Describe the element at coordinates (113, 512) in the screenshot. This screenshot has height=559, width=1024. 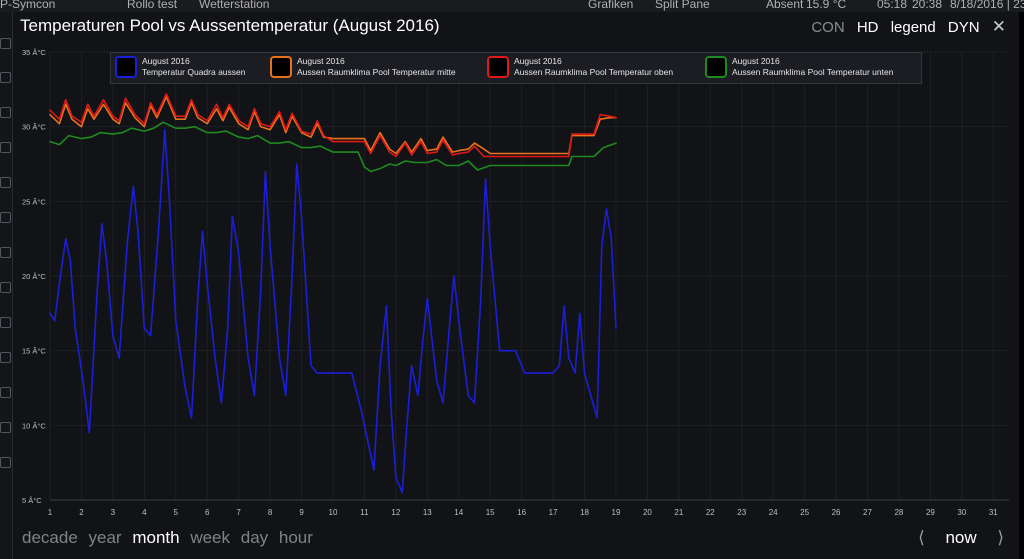
I see `x-tick-label: 3` at that location.